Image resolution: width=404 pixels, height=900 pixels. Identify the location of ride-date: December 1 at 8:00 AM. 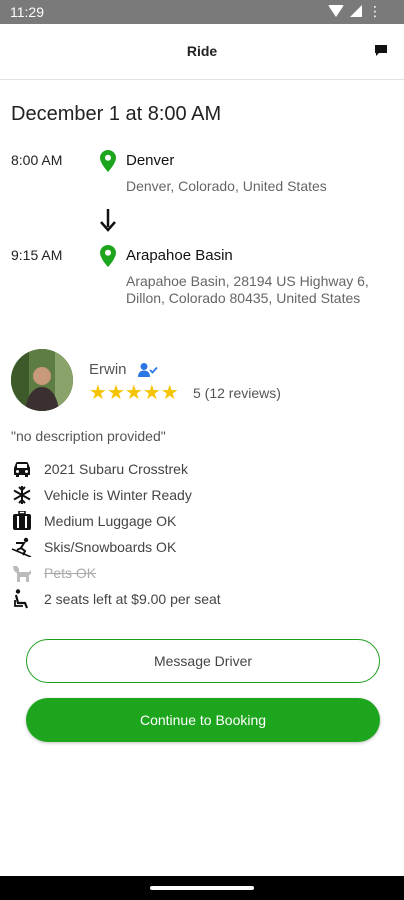
(116, 114).